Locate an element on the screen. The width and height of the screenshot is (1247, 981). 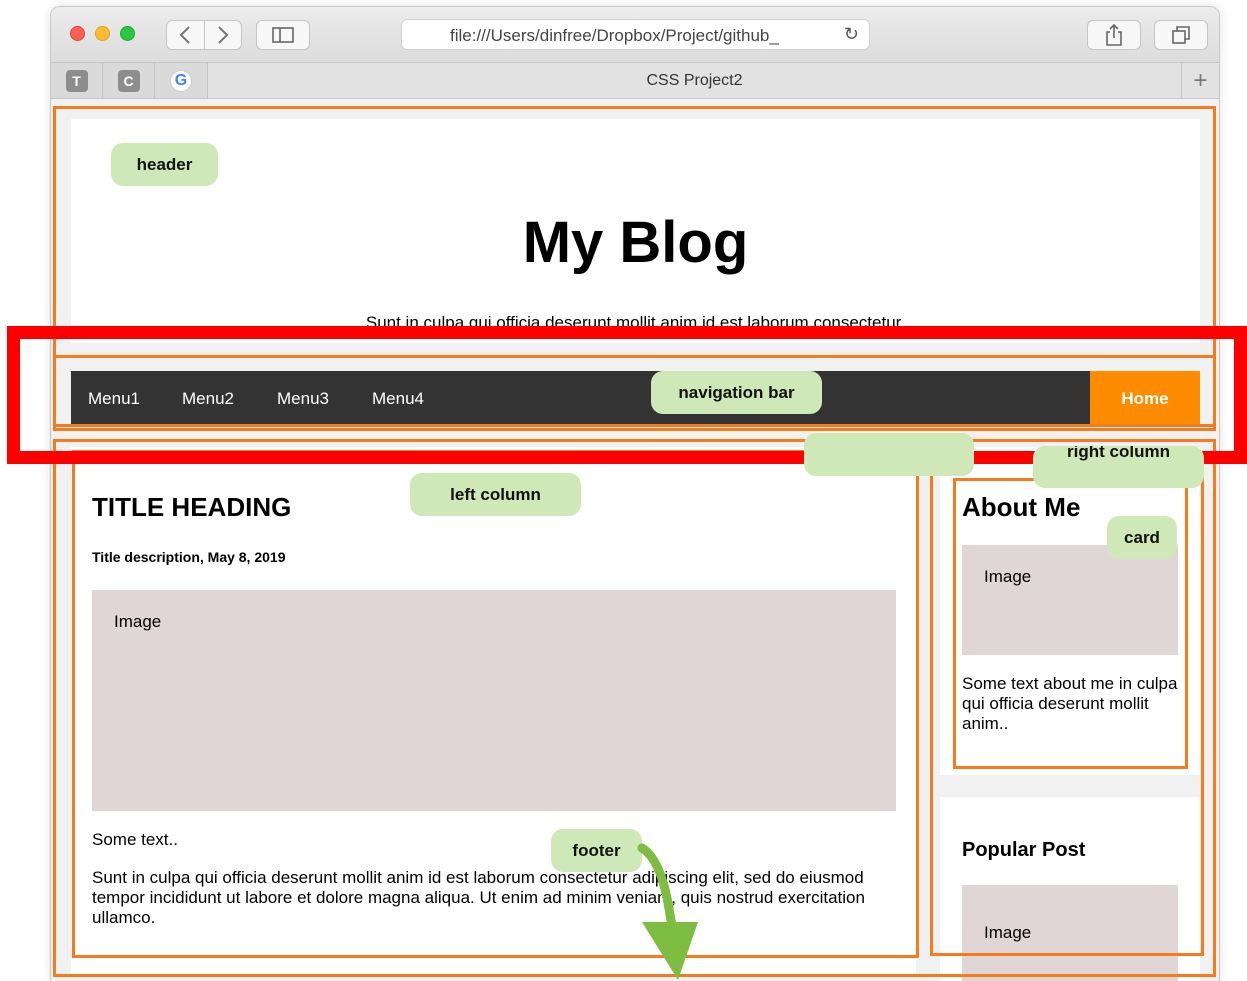
forward-button is located at coordinates (222, 35).